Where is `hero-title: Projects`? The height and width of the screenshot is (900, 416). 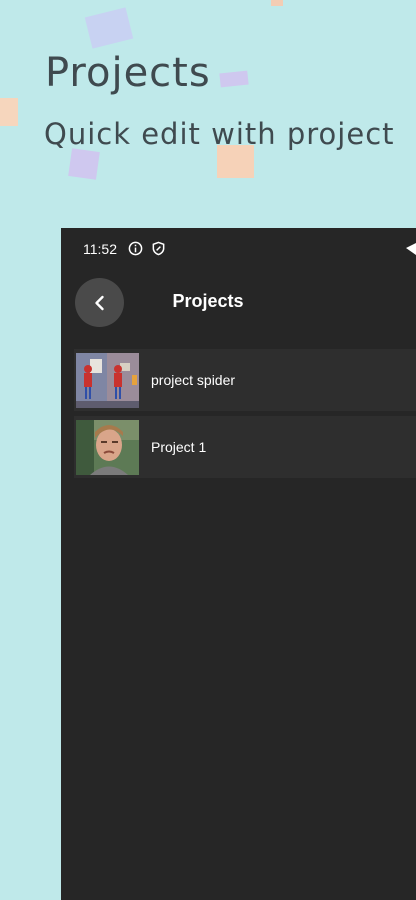 hero-title: Projects is located at coordinates (128, 73).